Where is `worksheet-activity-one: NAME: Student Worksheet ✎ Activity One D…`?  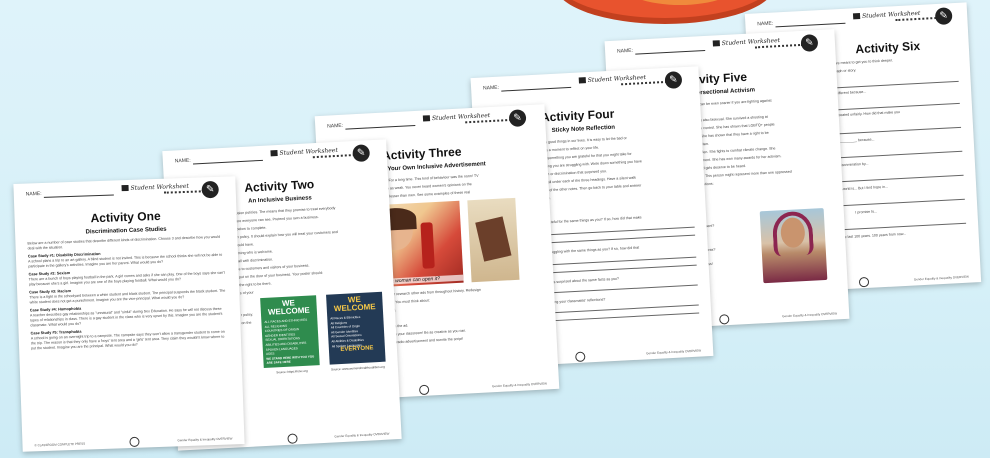
worksheet-activity-one: NAME: Student Worksheet ✎ Activity One D… is located at coordinates (129, 314).